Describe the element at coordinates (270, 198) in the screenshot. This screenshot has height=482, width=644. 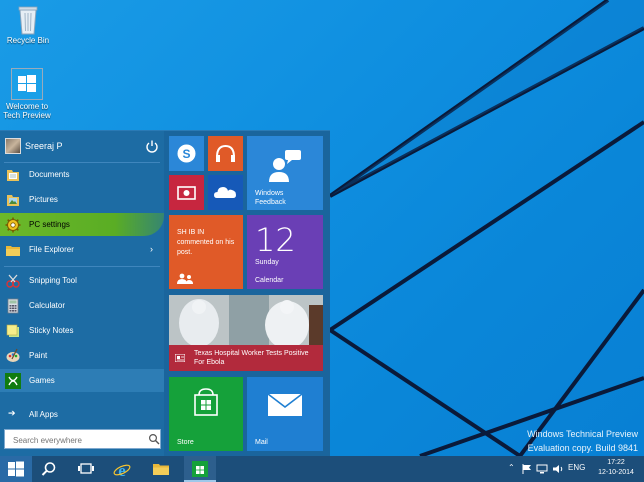
I see `tile-label: Windows Feedback` at that location.